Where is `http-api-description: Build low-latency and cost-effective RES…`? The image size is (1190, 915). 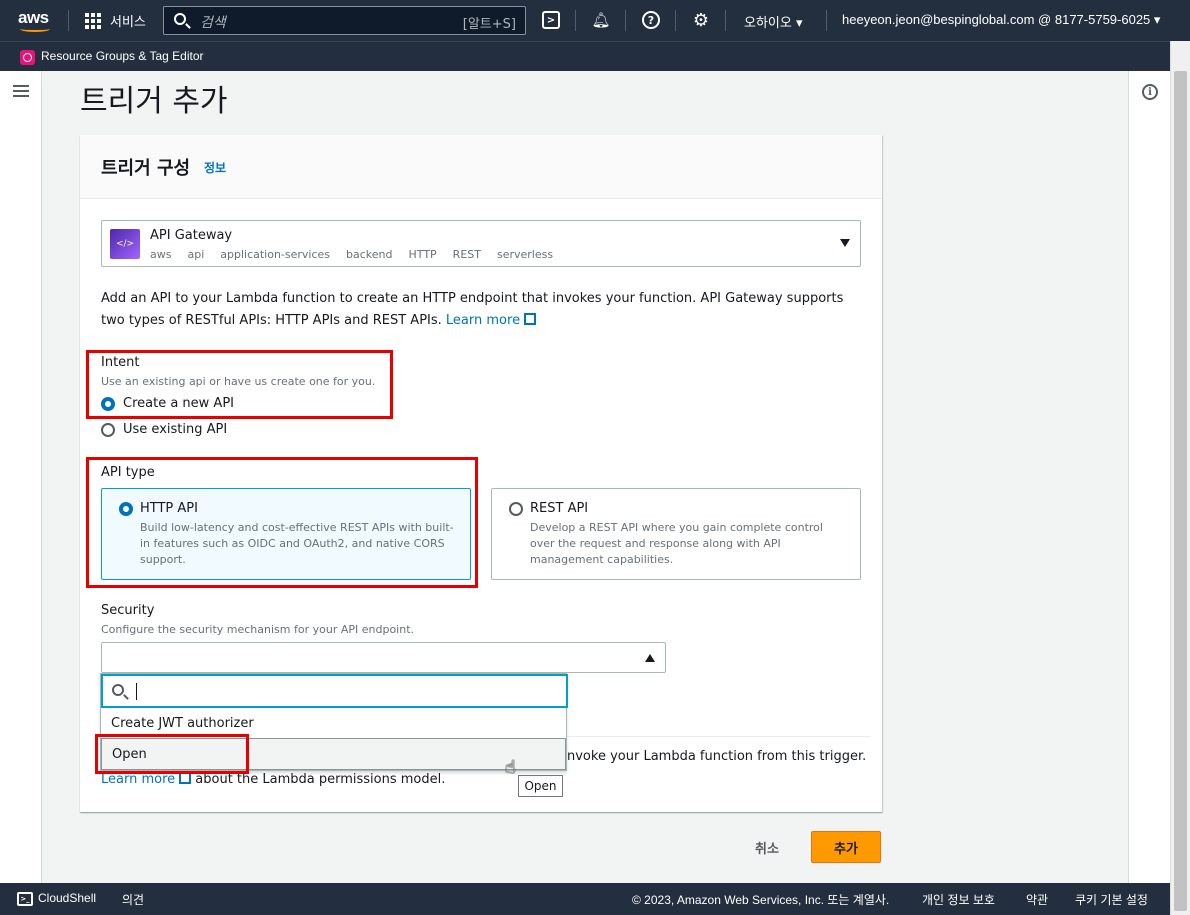 http-api-description: Build low-latency and cost-effective RES… is located at coordinates (297, 543).